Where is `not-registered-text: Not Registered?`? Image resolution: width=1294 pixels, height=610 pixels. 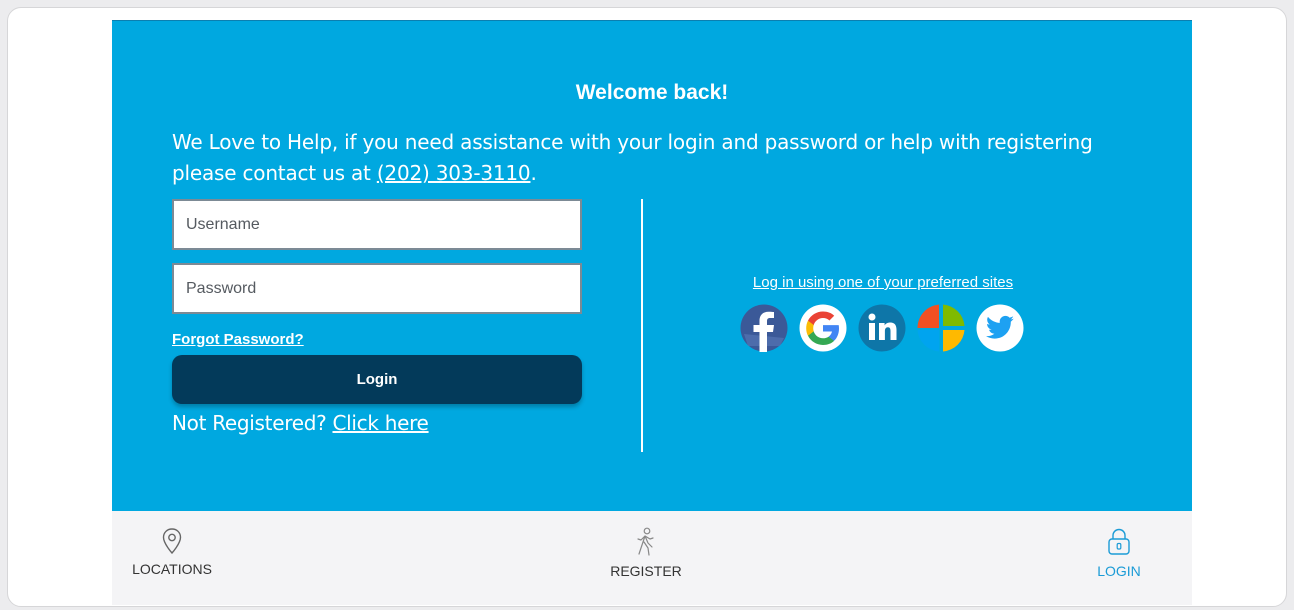
not-registered-text: Not Registered? is located at coordinates (252, 423).